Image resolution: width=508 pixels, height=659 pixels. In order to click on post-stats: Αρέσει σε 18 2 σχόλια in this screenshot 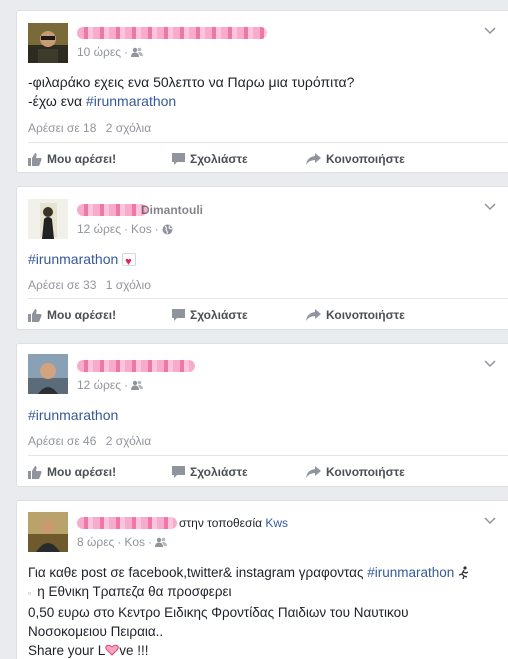, I will do `click(92, 128)`.